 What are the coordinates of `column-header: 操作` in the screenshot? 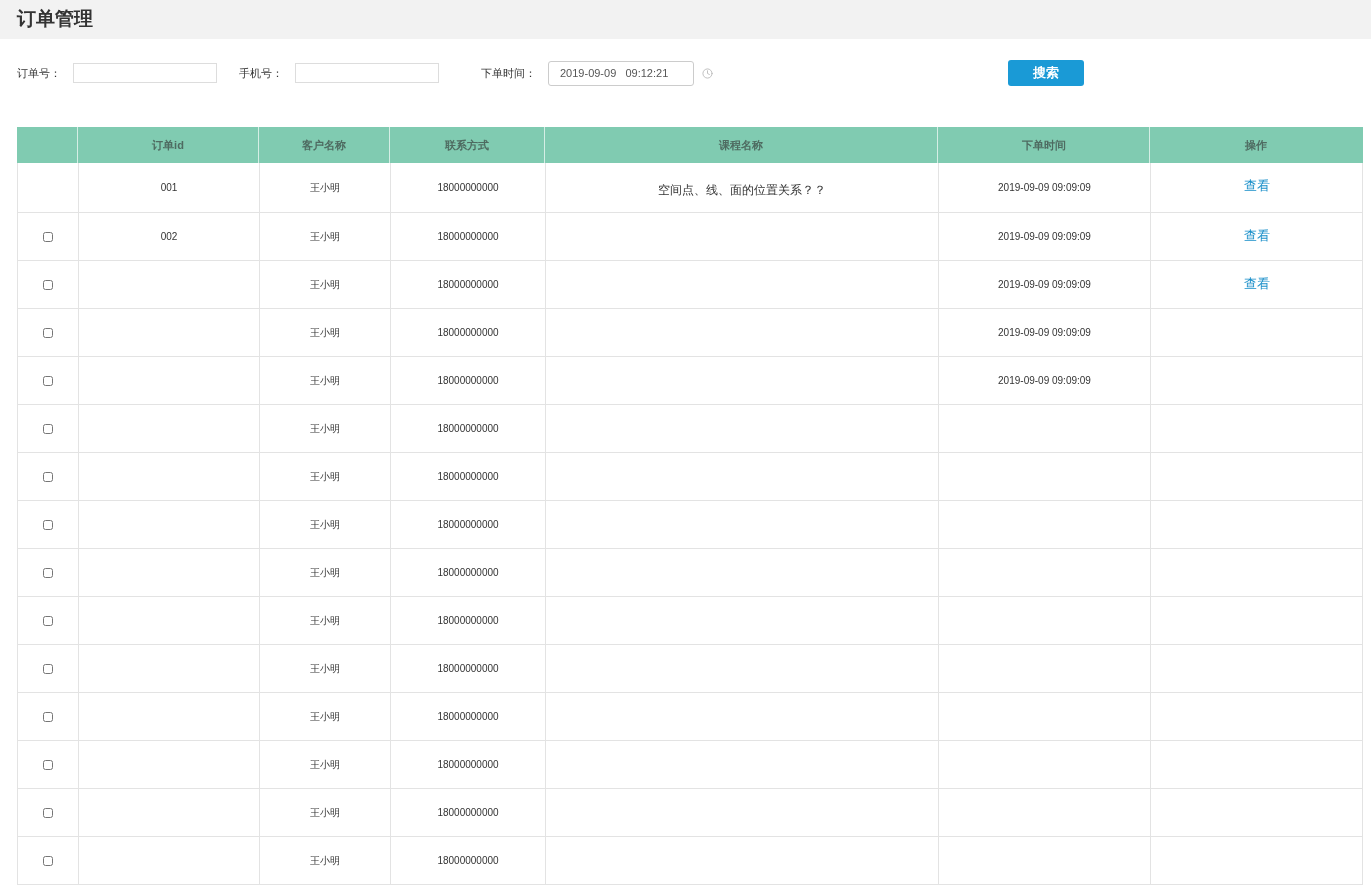 It's located at (1256, 145).